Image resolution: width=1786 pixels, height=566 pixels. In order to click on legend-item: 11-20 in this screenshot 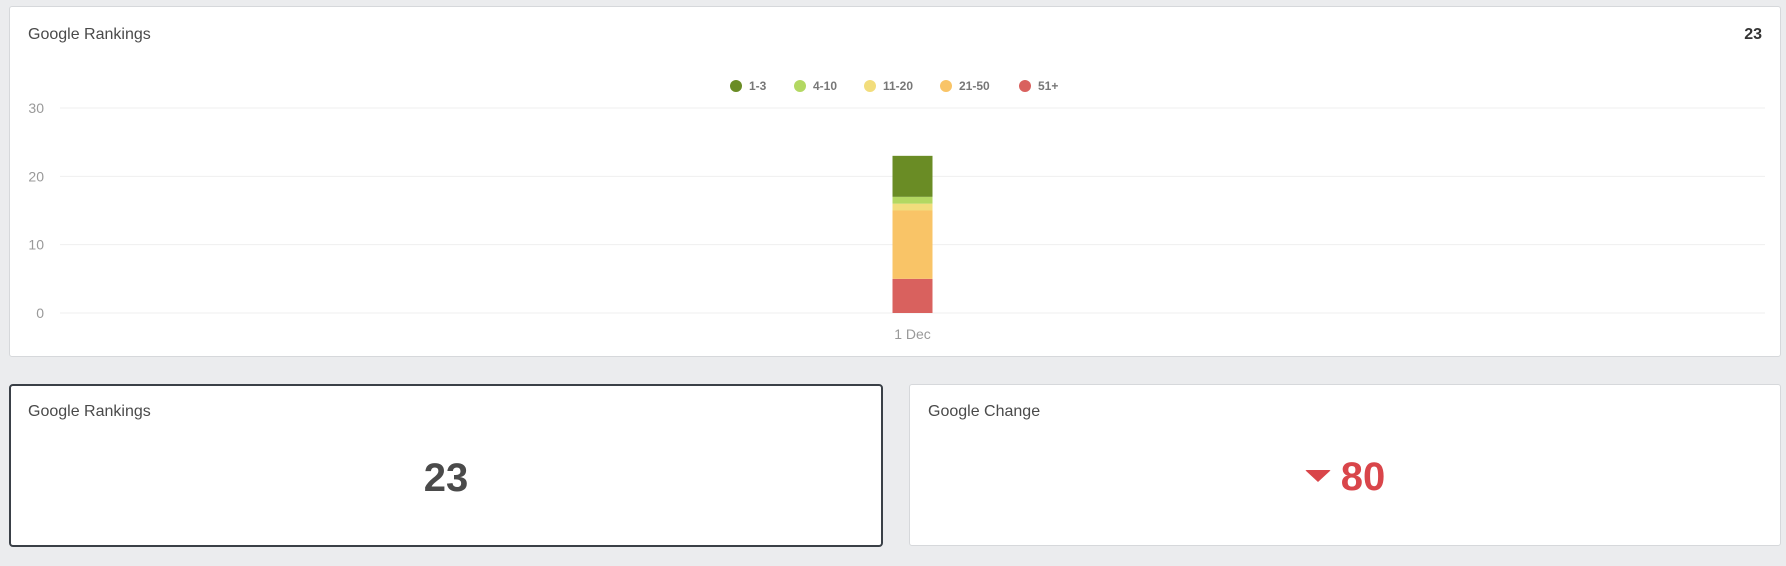, I will do `click(888, 86)`.